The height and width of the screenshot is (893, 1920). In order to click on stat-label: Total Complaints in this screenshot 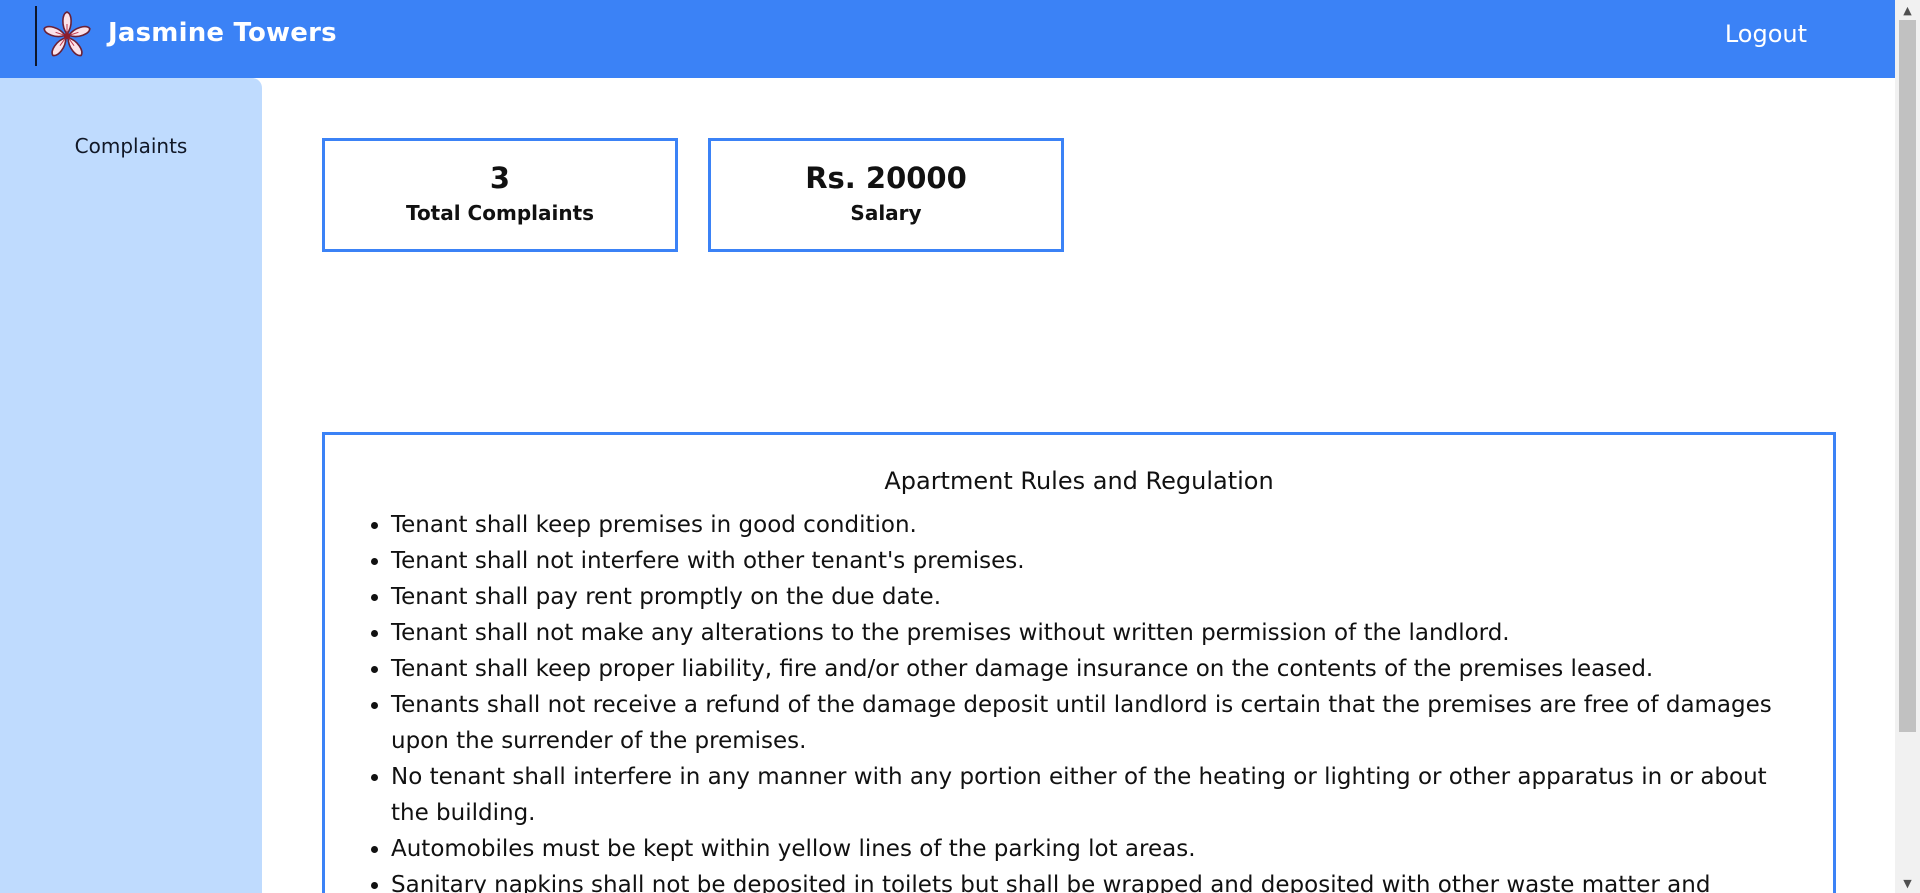, I will do `click(500, 213)`.